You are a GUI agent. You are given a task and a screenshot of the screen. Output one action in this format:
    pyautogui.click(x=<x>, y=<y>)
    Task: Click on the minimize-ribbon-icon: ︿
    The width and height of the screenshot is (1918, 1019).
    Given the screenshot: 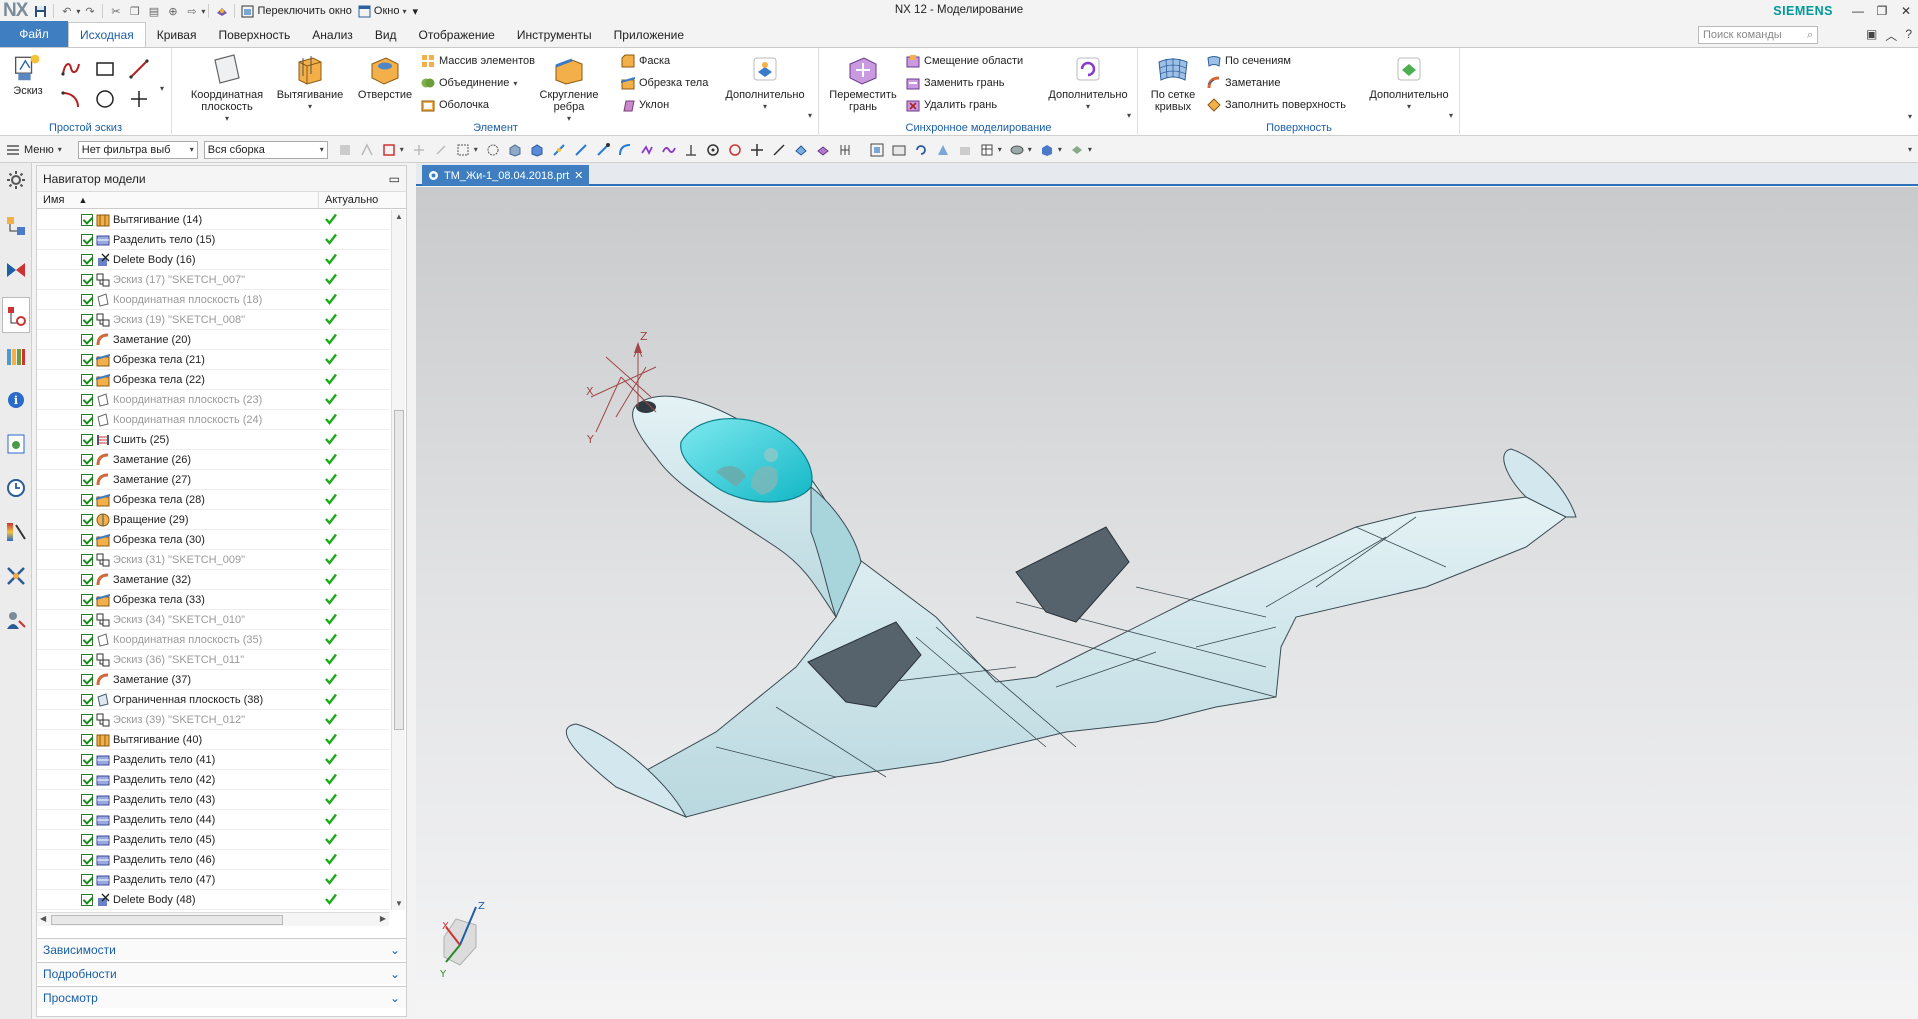 What is the action you would take?
    pyautogui.click(x=1891, y=35)
    